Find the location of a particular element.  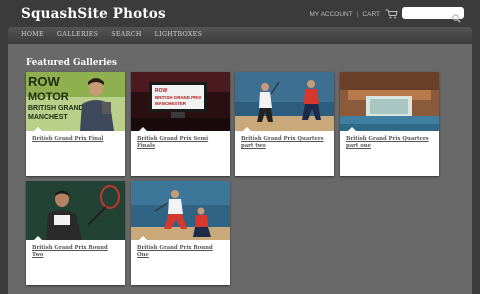

my-account-link: MY ACCOUNT is located at coordinates (331, 14).